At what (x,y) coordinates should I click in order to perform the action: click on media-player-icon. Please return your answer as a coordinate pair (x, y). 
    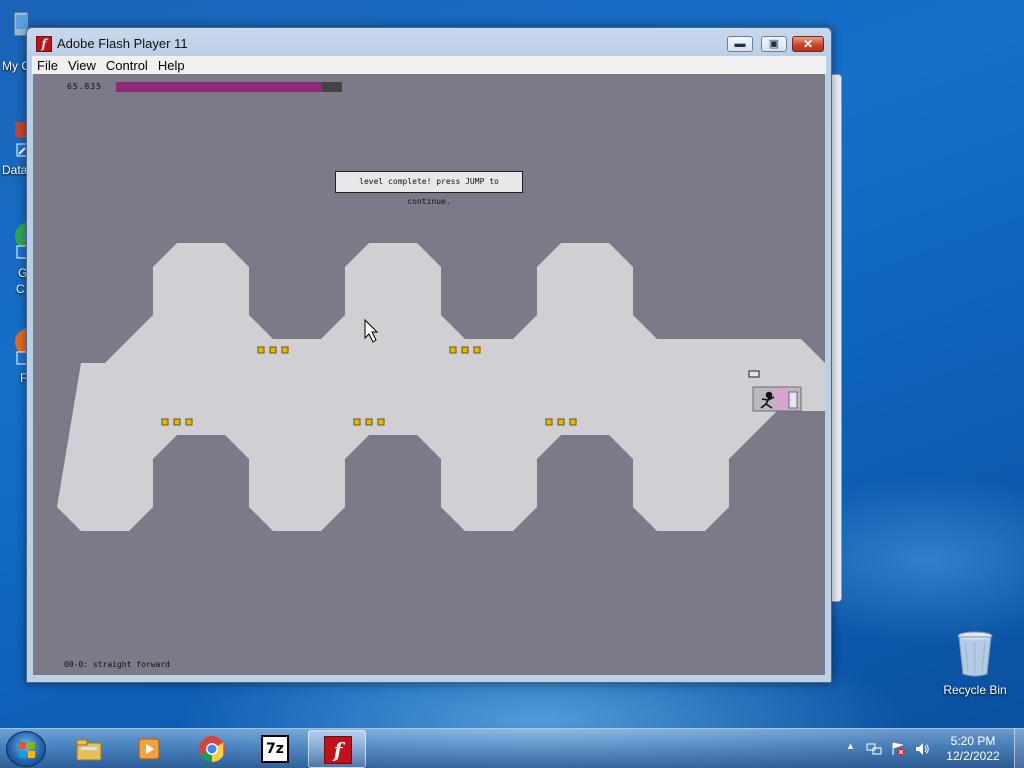
    Looking at the image, I should click on (149, 749).